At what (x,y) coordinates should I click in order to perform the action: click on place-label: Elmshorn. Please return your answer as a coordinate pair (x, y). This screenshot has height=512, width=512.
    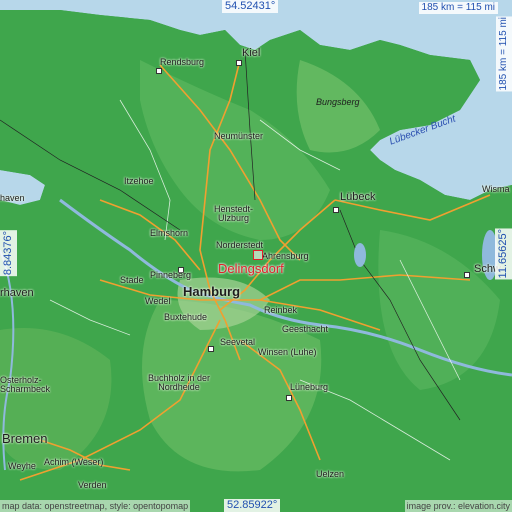
    Looking at the image, I should click on (169, 233).